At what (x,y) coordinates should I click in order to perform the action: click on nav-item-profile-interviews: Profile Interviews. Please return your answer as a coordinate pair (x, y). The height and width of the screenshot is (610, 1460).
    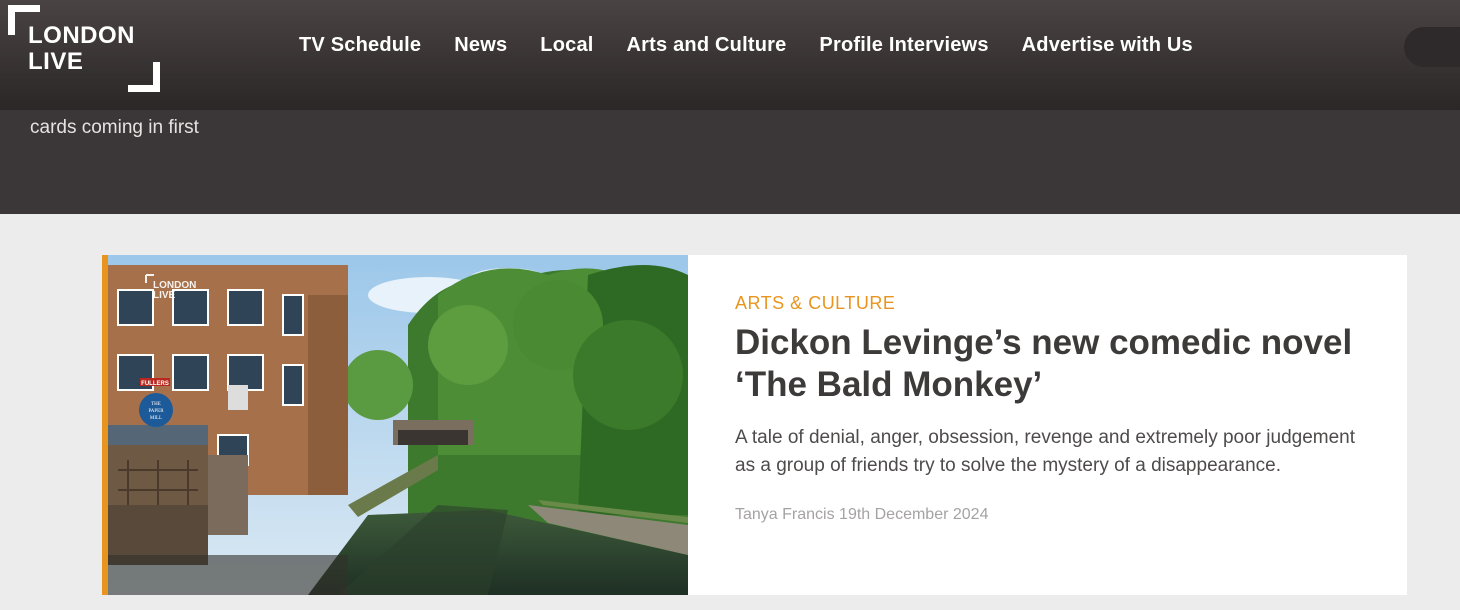
    Looking at the image, I should click on (903, 45).